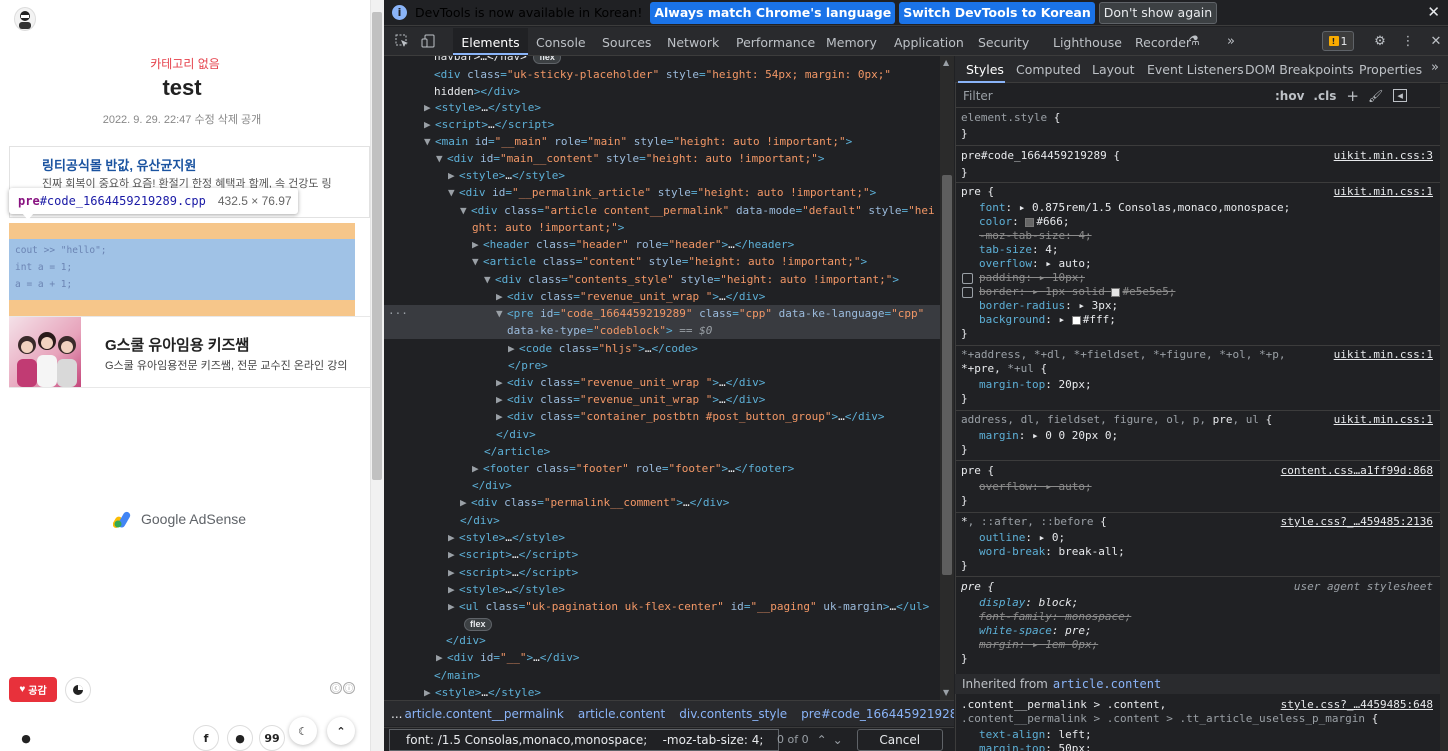 This screenshot has height=751, width=1448. I want to click on style-prop: margin-top: 20px;, so click(1035, 385).